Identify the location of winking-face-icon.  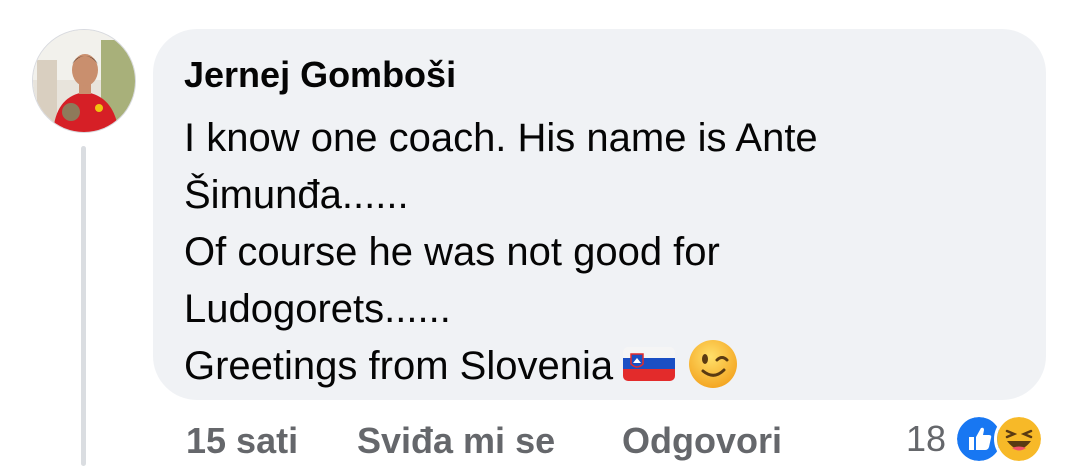
(713, 364).